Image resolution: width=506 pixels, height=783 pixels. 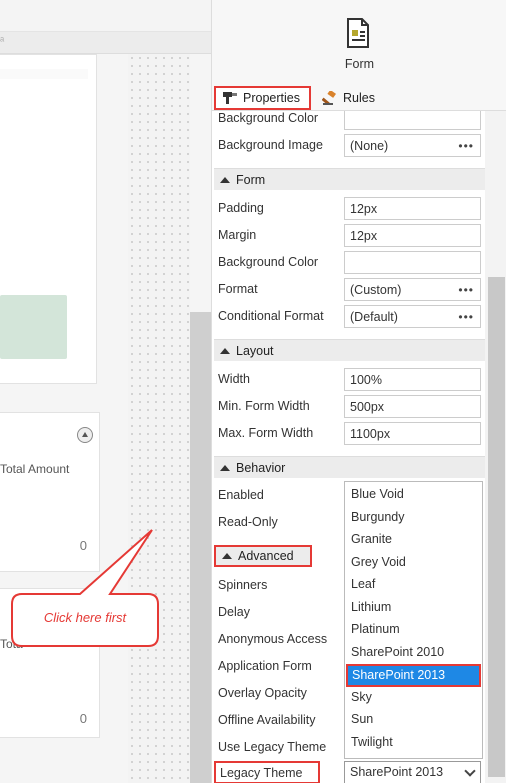 What do you see at coordinates (267, 720) in the screenshot?
I see `property-label: Offline Availability` at bounding box center [267, 720].